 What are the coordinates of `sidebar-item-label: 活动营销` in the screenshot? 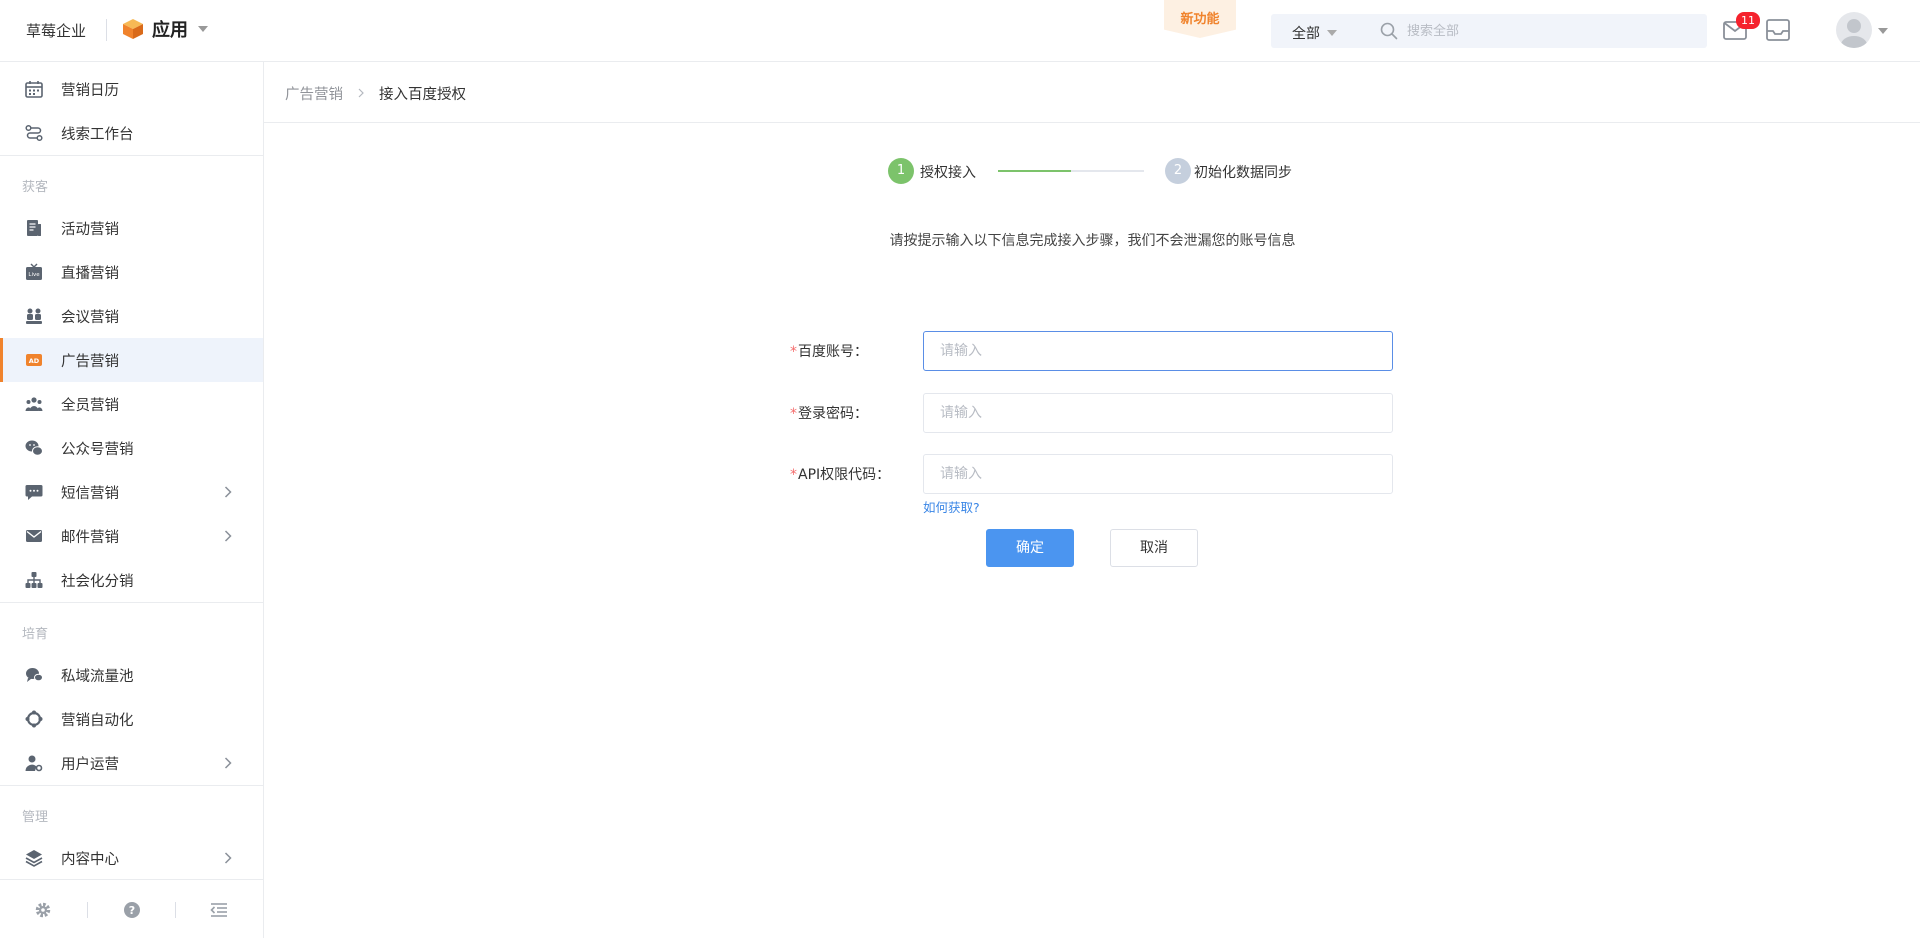 It's located at (90, 230).